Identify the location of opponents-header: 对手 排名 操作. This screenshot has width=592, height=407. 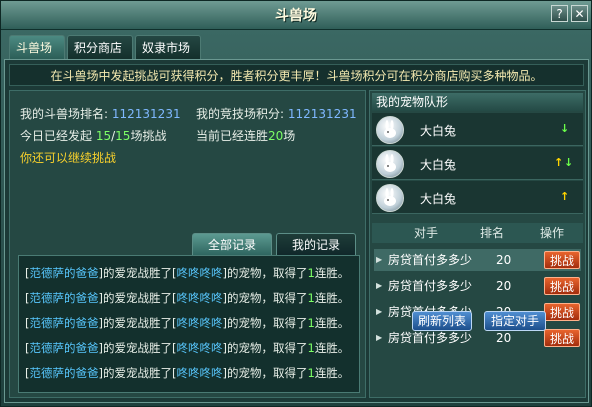
(477, 233).